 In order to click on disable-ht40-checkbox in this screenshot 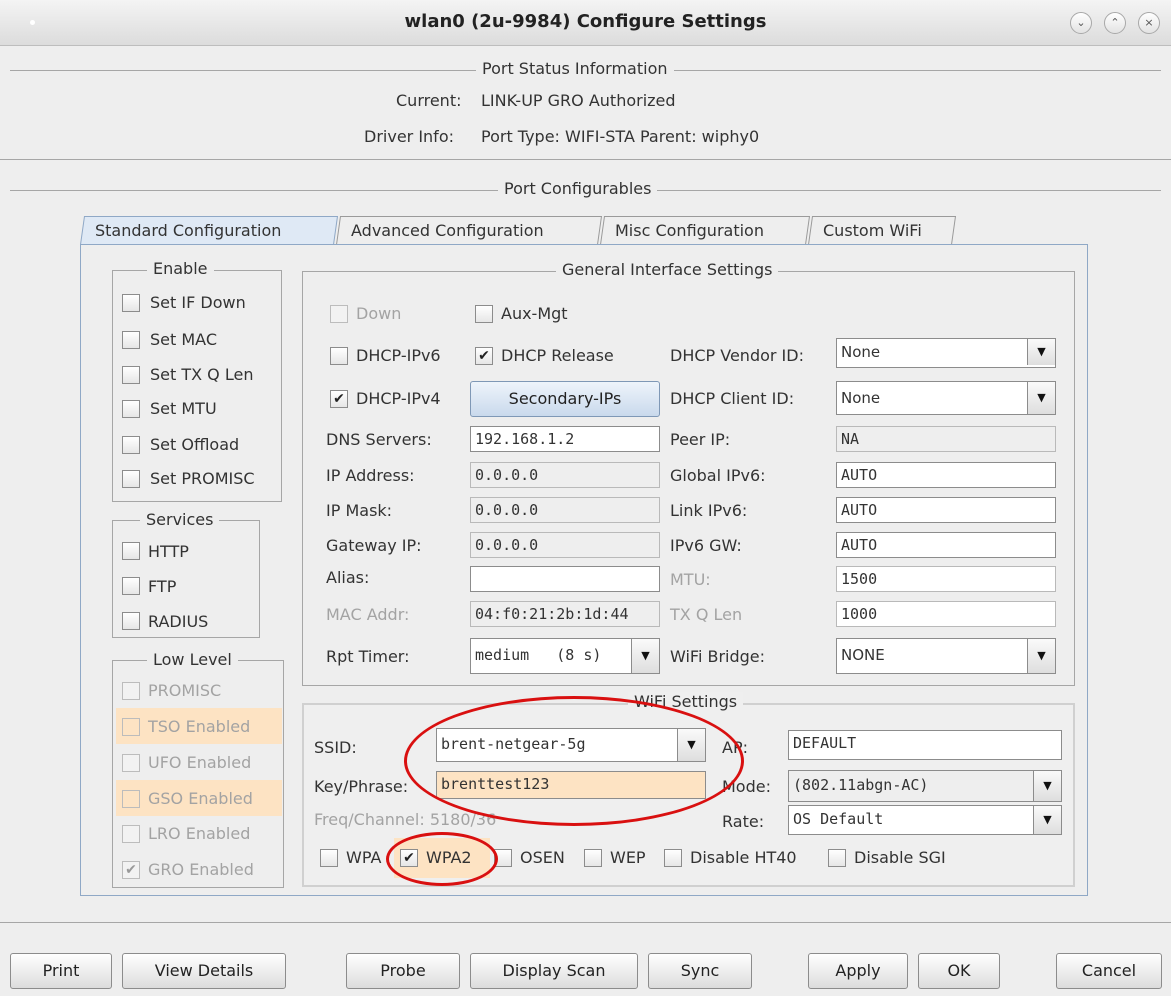, I will do `click(673, 858)`.